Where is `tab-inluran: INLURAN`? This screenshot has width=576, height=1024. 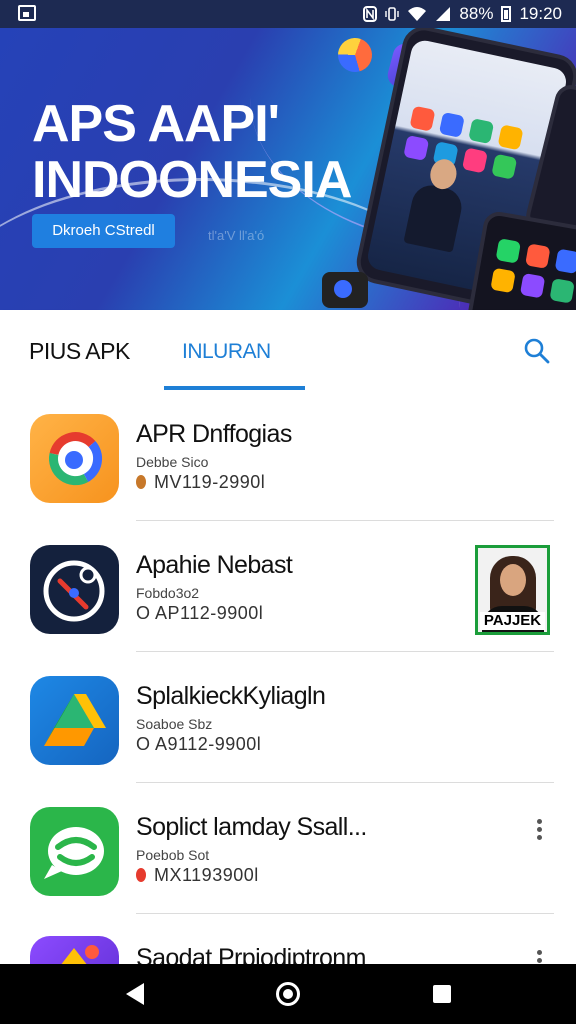 tab-inluran: INLURAN is located at coordinates (226, 352).